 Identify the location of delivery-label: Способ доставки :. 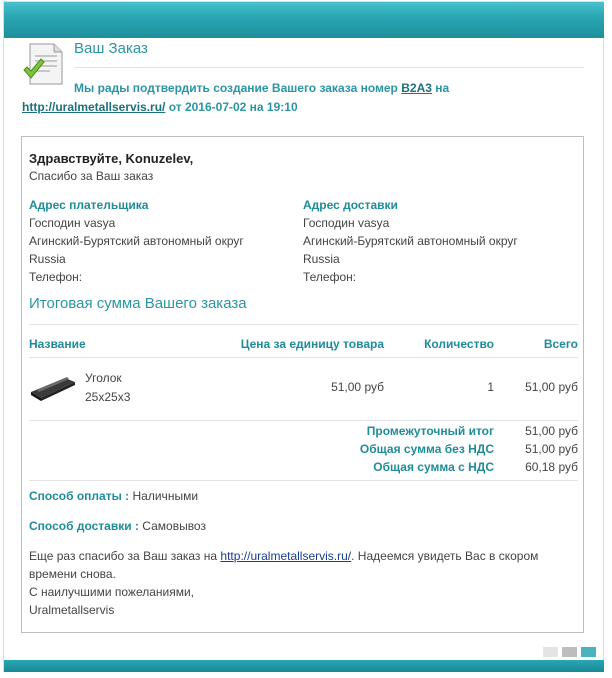
(84, 526).